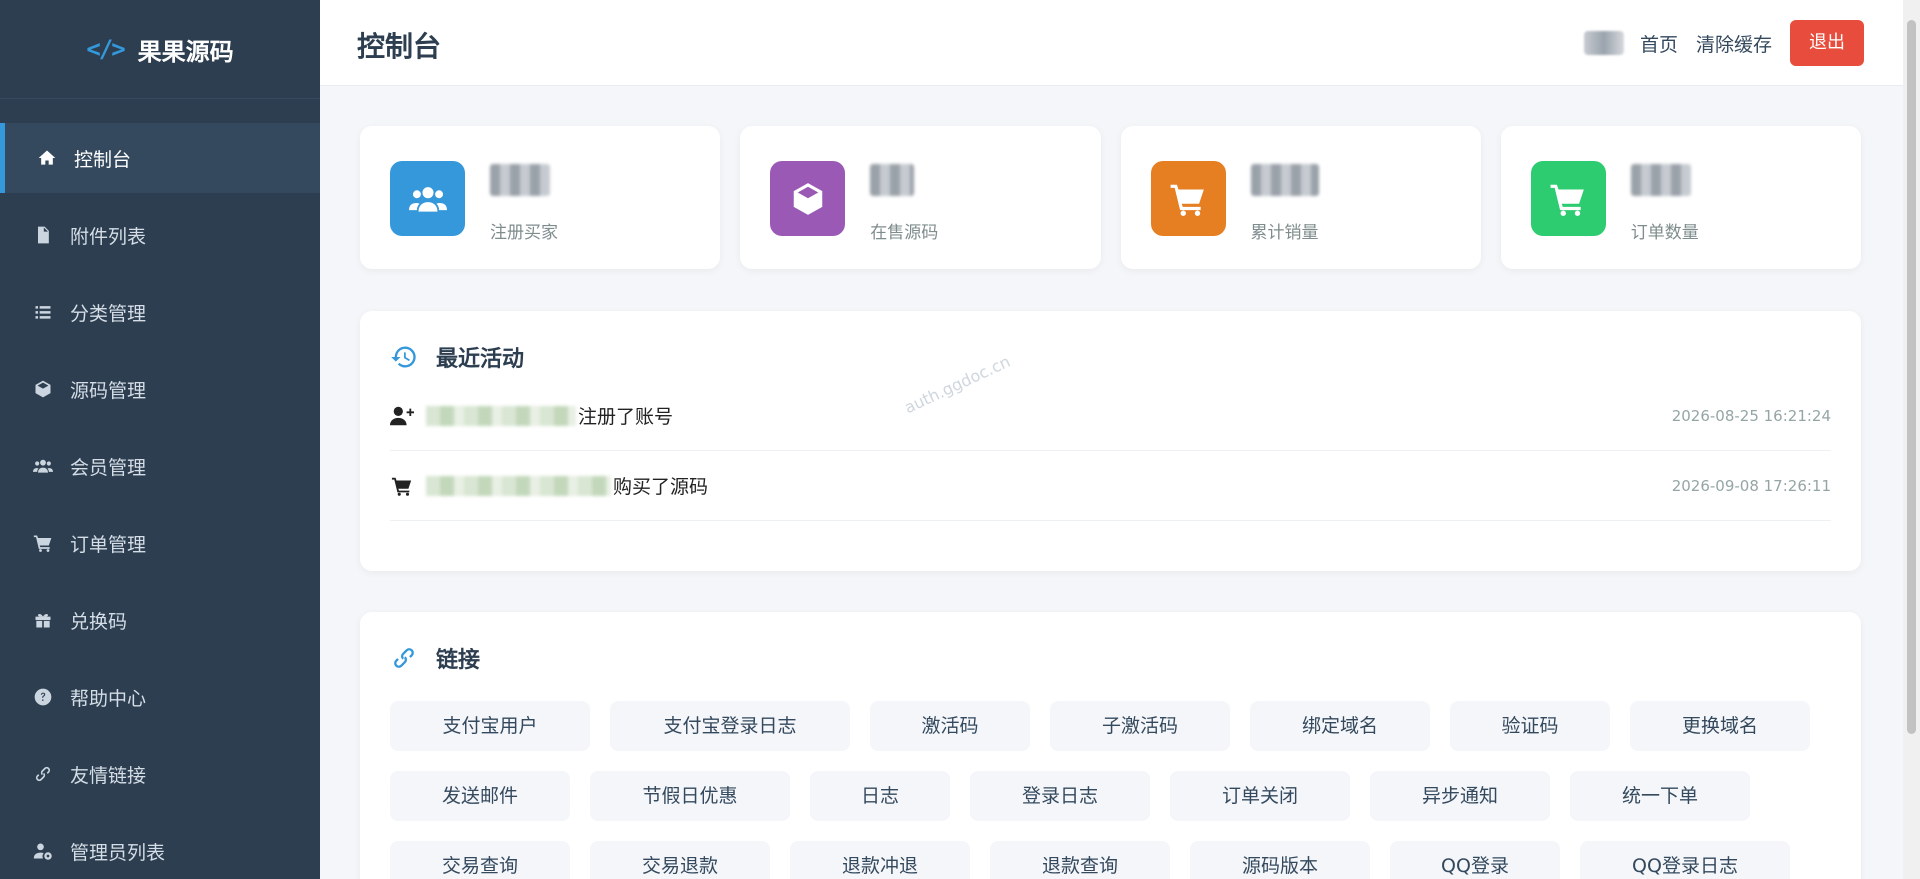 The image size is (1920, 879). I want to click on top-header: 控制台 首页 清除缓存 退出, so click(1120, 43).